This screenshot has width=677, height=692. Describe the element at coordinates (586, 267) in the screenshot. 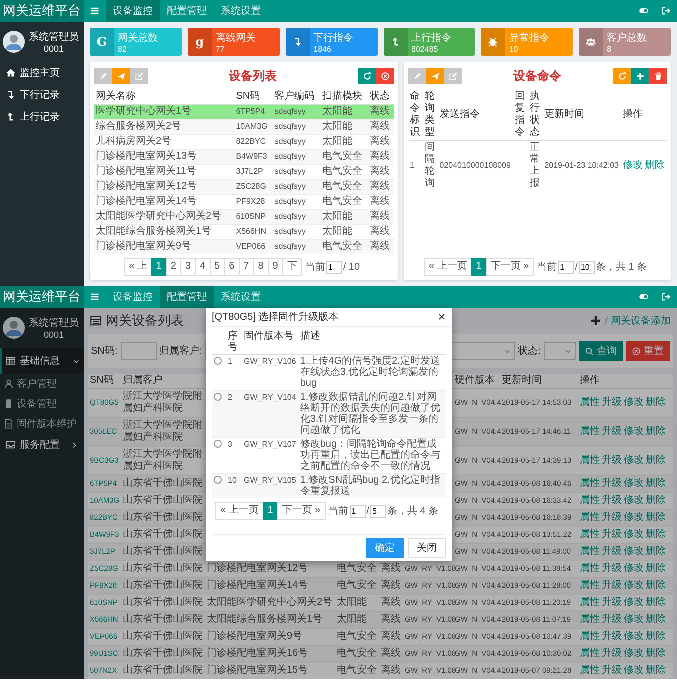

I see `page-size-input: 10` at that location.